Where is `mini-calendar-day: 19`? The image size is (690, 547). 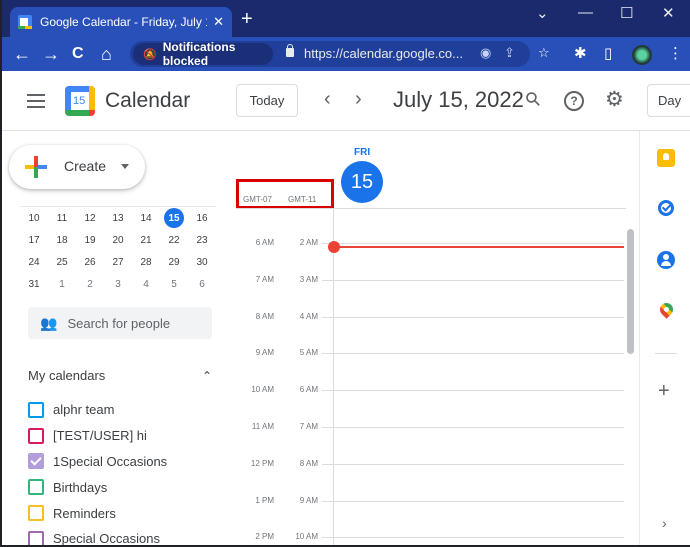 mini-calendar-day: 19 is located at coordinates (90, 240).